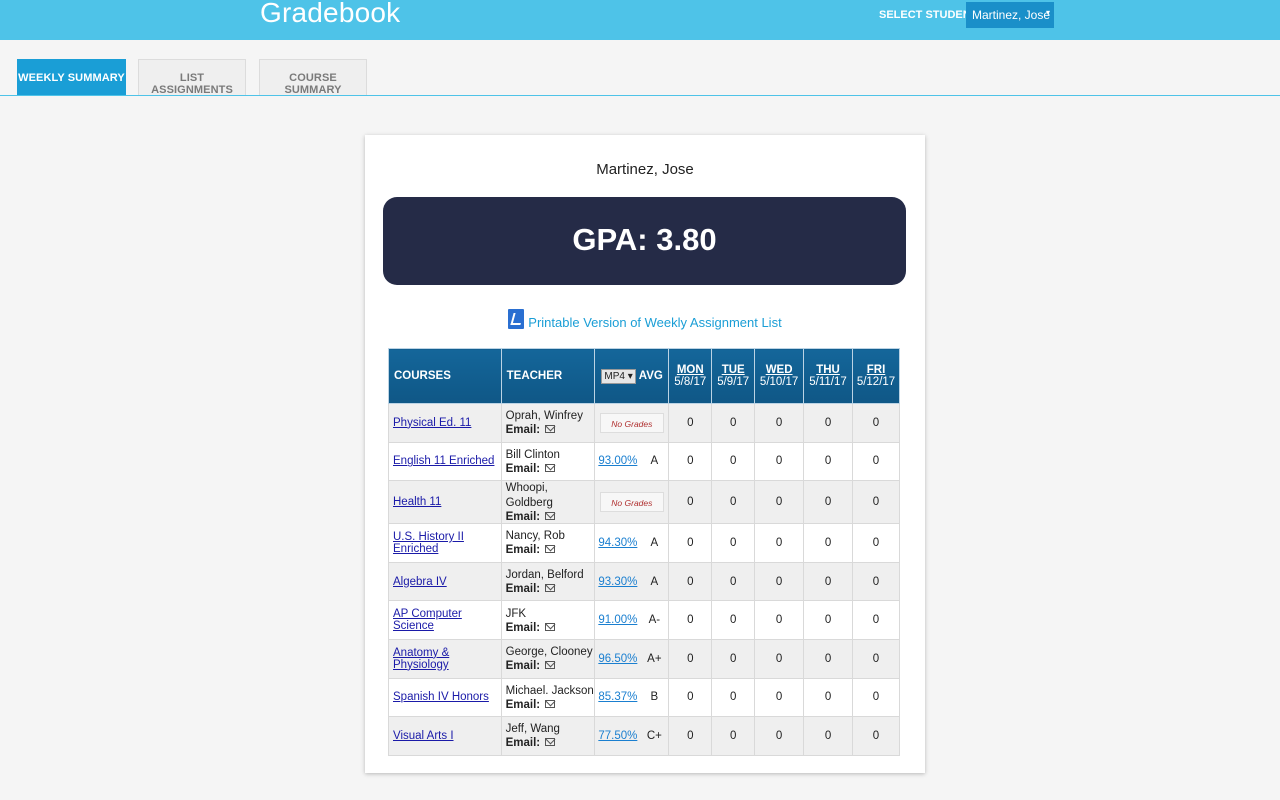  What do you see at coordinates (617, 620) in the screenshot?
I see `avg-percent-link: 91.00%` at bounding box center [617, 620].